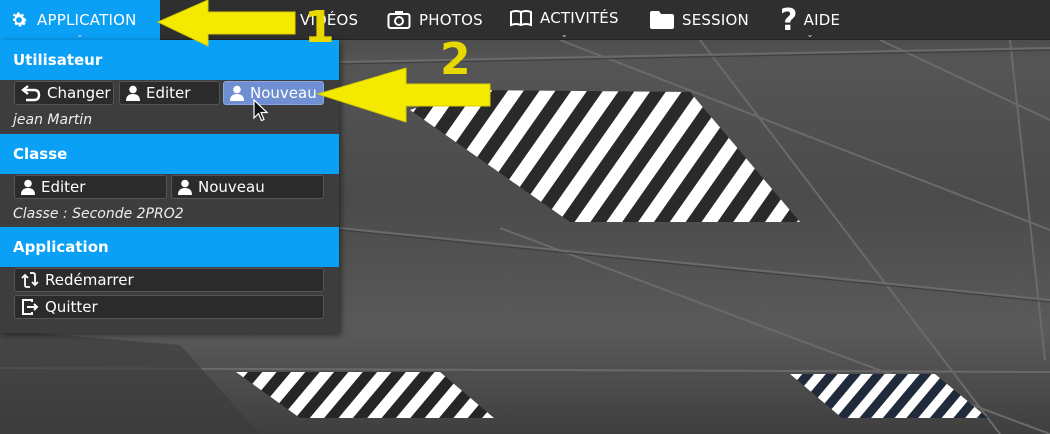 The width and height of the screenshot is (1050, 434). What do you see at coordinates (30, 280) in the screenshot?
I see `restart-icon` at bounding box center [30, 280].